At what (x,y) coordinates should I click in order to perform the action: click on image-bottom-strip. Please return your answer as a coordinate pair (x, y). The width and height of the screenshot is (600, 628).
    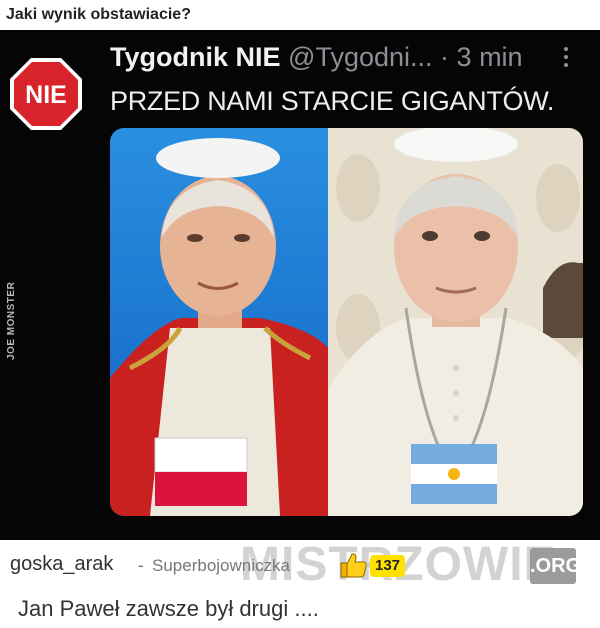
    Looking at the image, I should click on (300, 535).